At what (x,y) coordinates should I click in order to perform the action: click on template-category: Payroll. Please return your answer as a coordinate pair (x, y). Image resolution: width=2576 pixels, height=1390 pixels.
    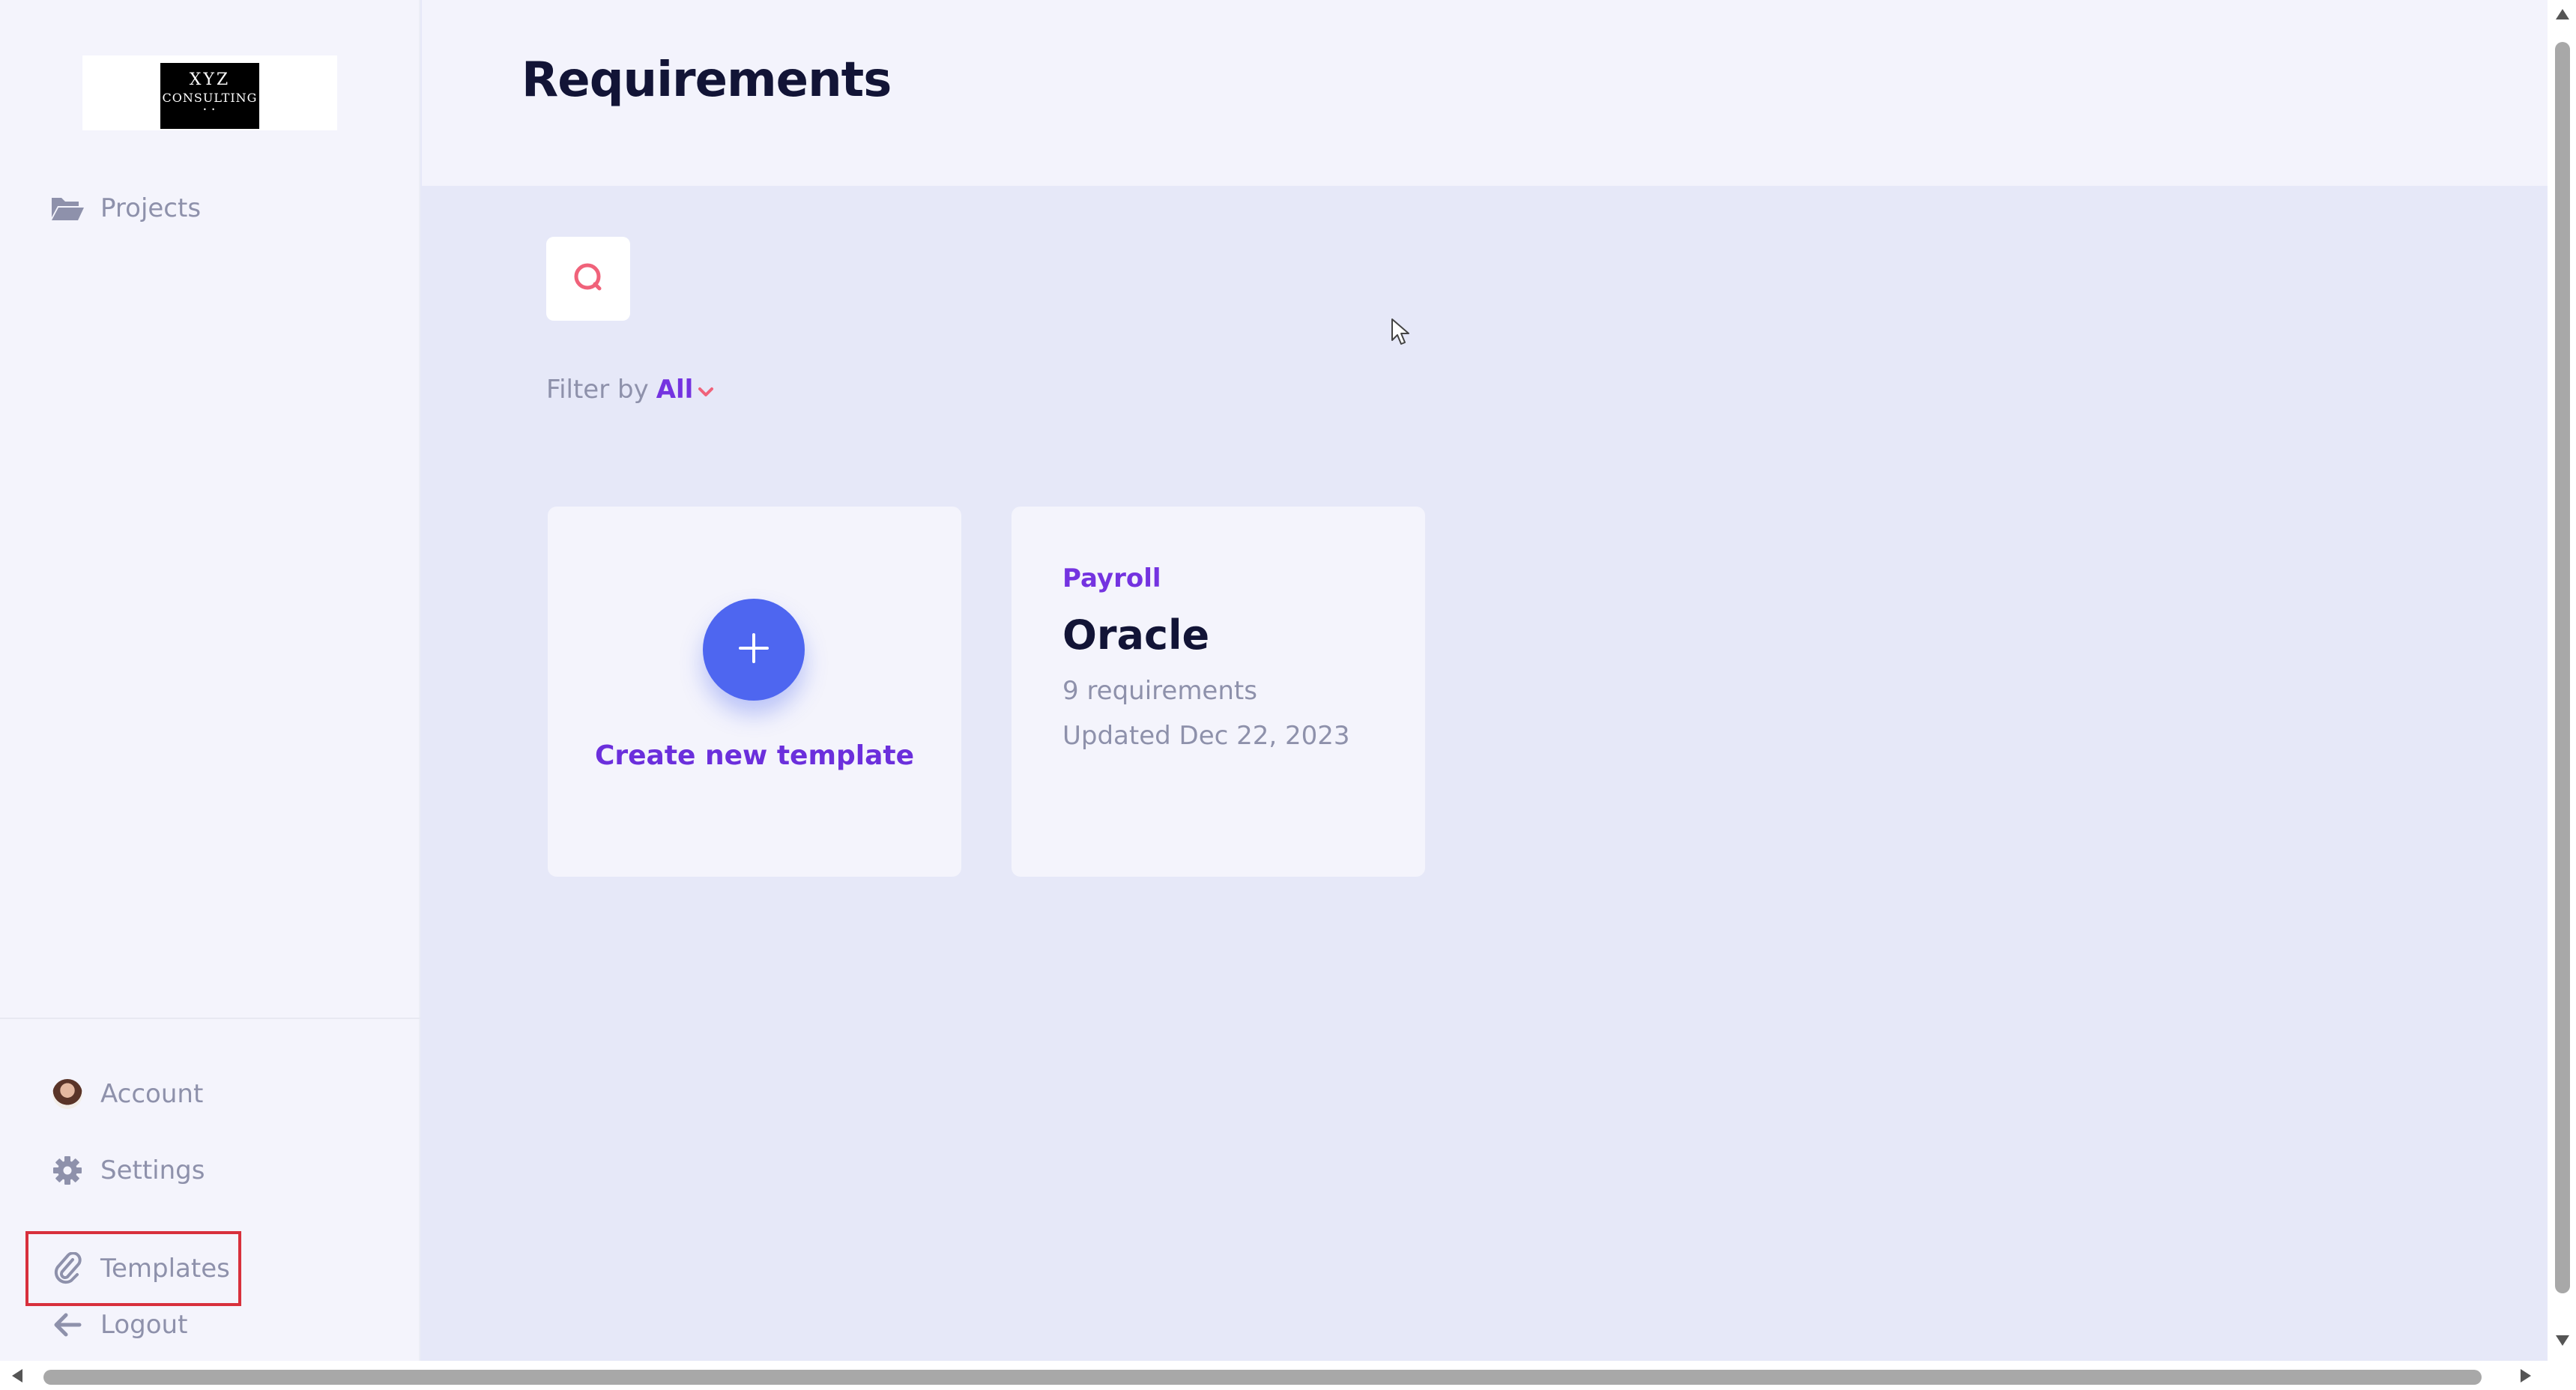
    Looking at the image, I should click on (1111, 578).